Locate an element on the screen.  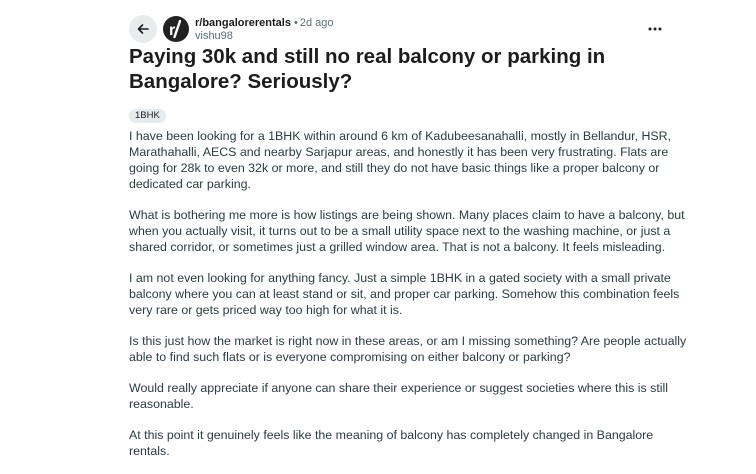
subreddit-avatar: r is located at coordinates (176, 29).